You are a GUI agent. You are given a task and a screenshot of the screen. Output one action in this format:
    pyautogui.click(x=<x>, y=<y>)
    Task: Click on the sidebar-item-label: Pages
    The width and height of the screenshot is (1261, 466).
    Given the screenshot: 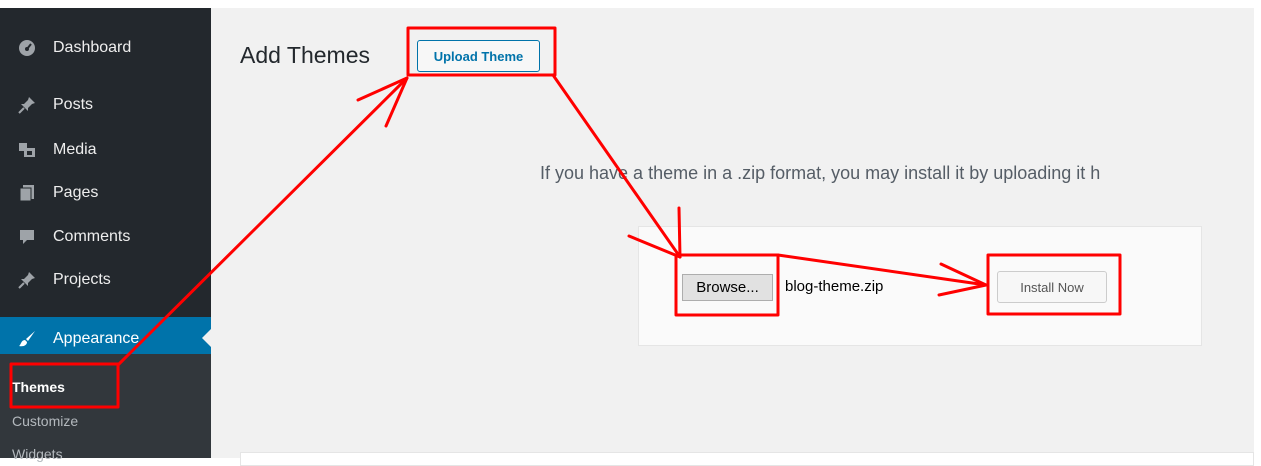 What is the action you would take?
    pyautogui.click(x=76, y=192)
    